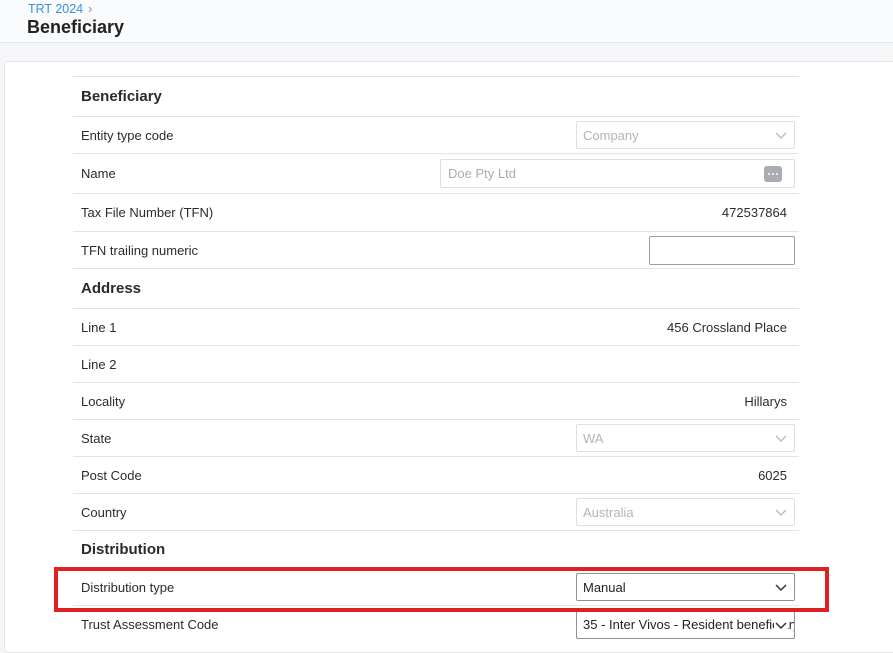  I want to click on row-tfn: Tax File Number (TFN) 472537864, so click(436, 213).